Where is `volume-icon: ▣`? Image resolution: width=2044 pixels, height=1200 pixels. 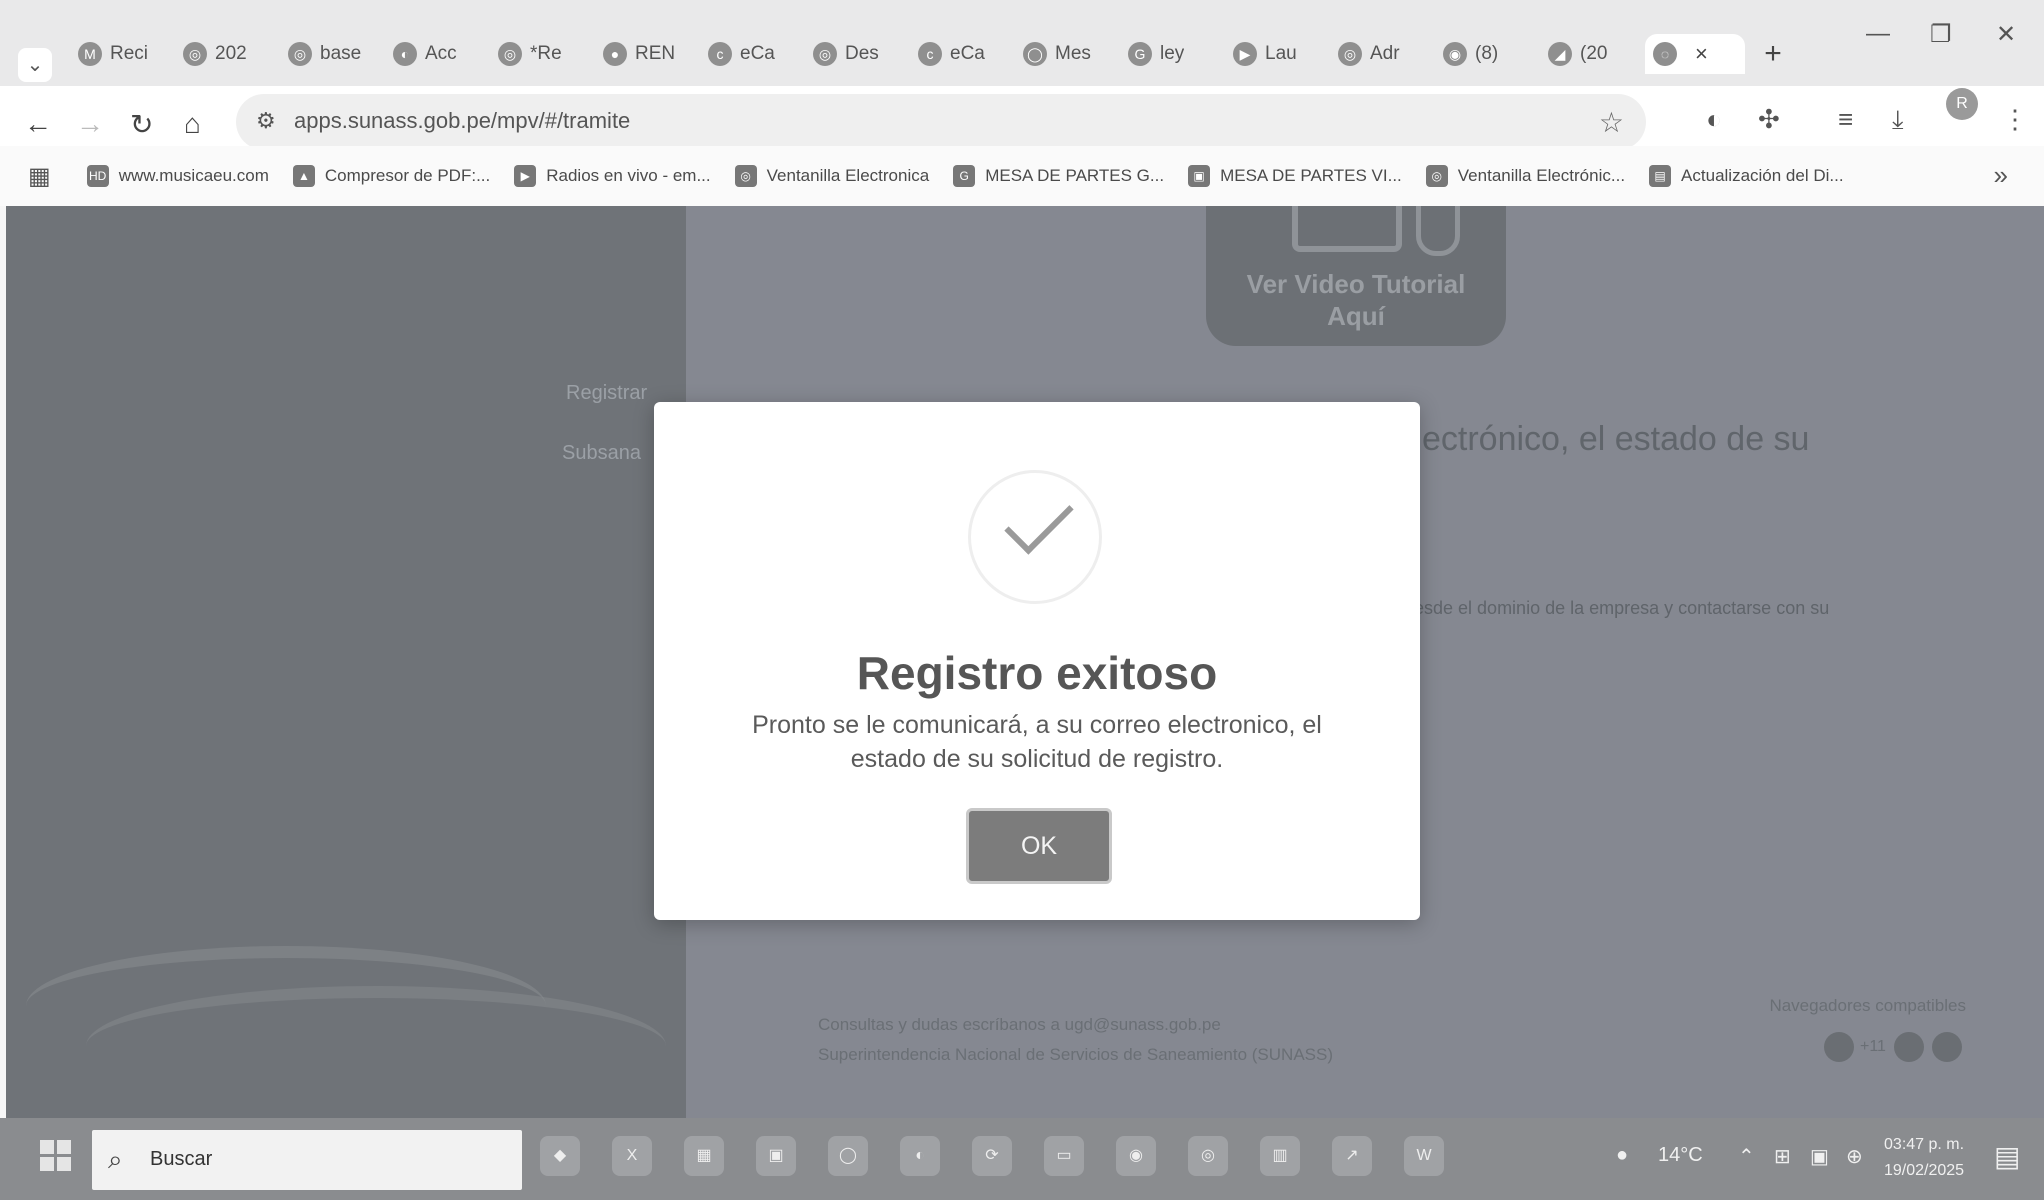 volume-icon: ▣ is located at coordinates (1819, 1156).